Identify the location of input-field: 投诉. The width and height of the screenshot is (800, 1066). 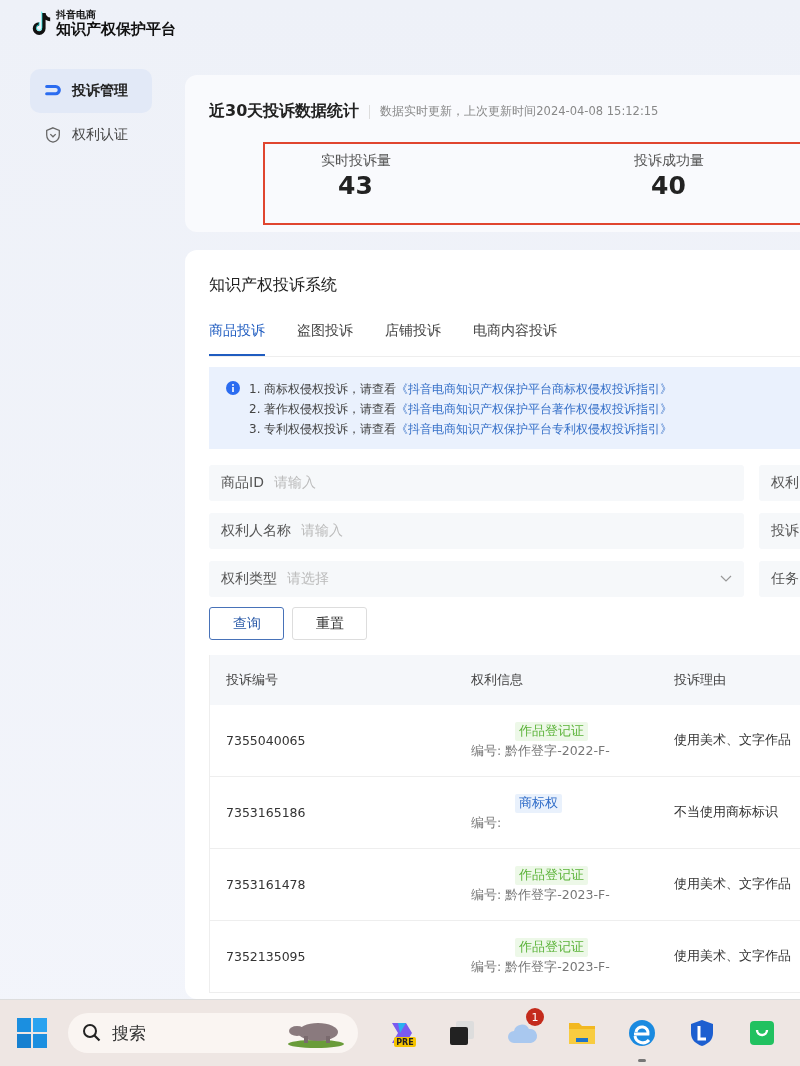
(779, 531).